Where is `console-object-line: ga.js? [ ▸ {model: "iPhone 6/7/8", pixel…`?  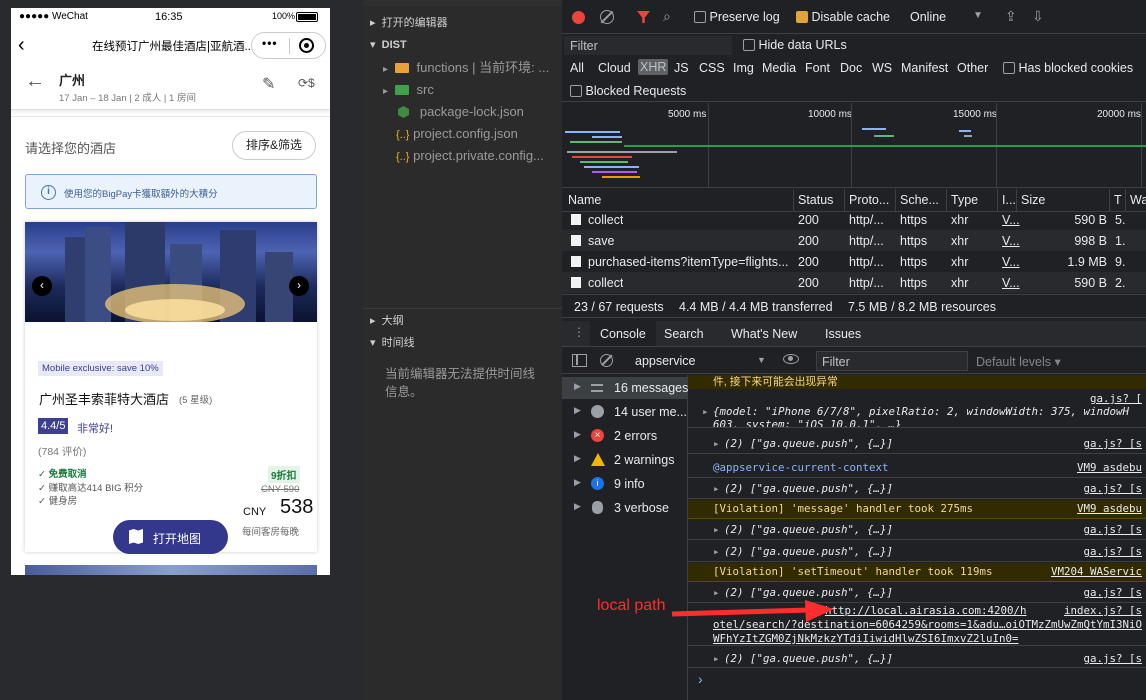
console-object-line: ga.js? [ ▸ {model: "iPhone 6/7/8", pixel… is located at coordinates (917, 410).